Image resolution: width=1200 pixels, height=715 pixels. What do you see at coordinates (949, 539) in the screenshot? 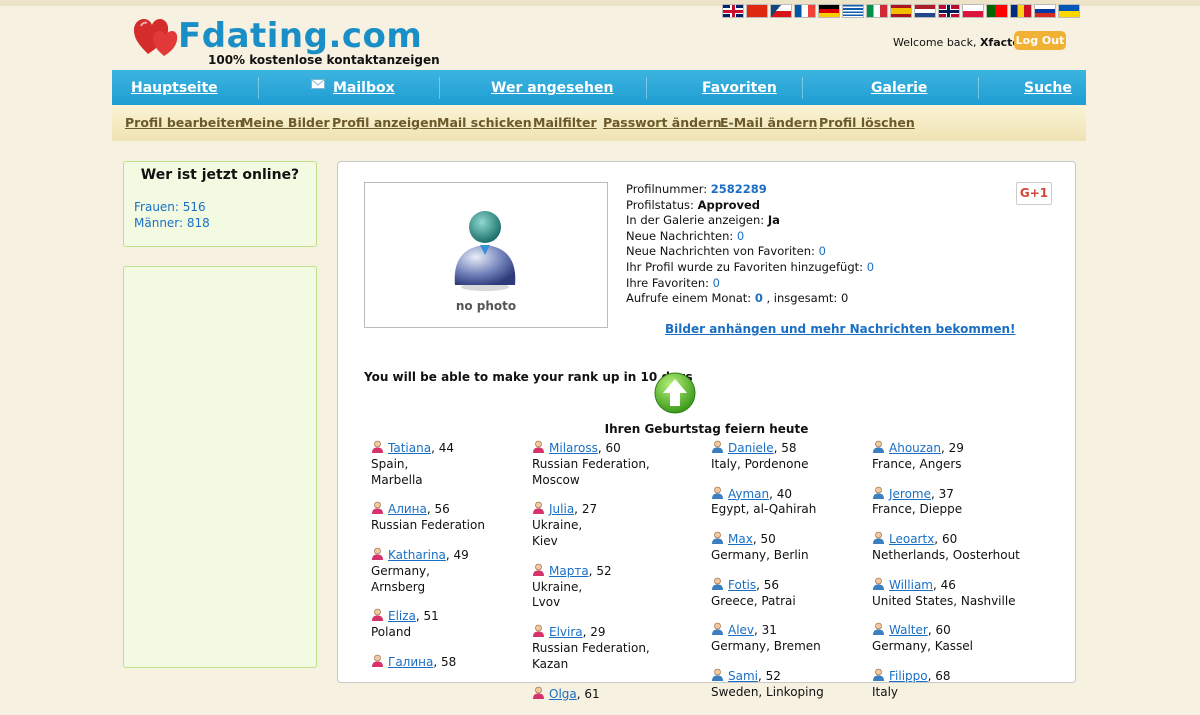
I see `birthday-user-age: 60` at bounding box center [949, 539].